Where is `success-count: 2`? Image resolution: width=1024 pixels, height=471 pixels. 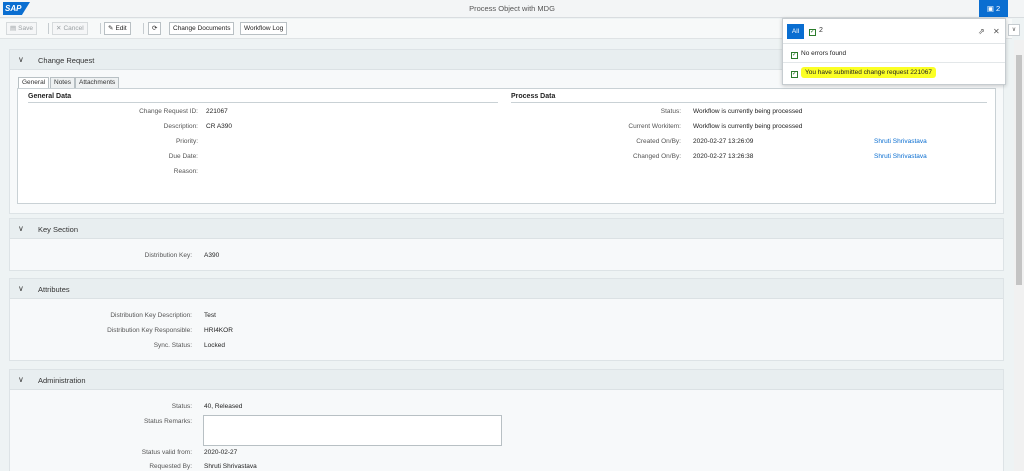 success-count: 2 is located at coordinates (821, 30).